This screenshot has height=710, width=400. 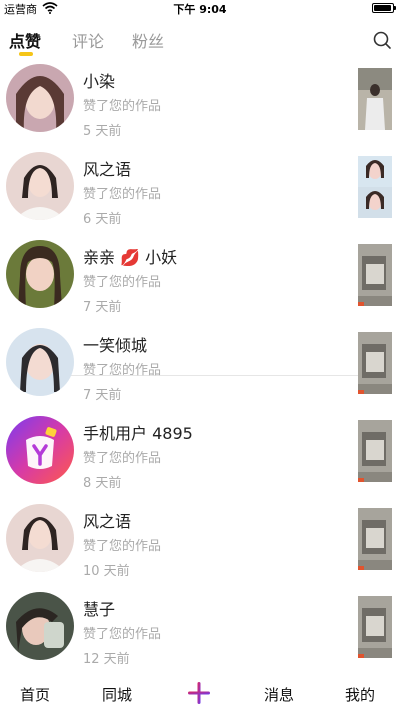 What do you see at coordinates (382, 40) in the screenshot?
I see `search-icon` at bounding box center [382, 40].